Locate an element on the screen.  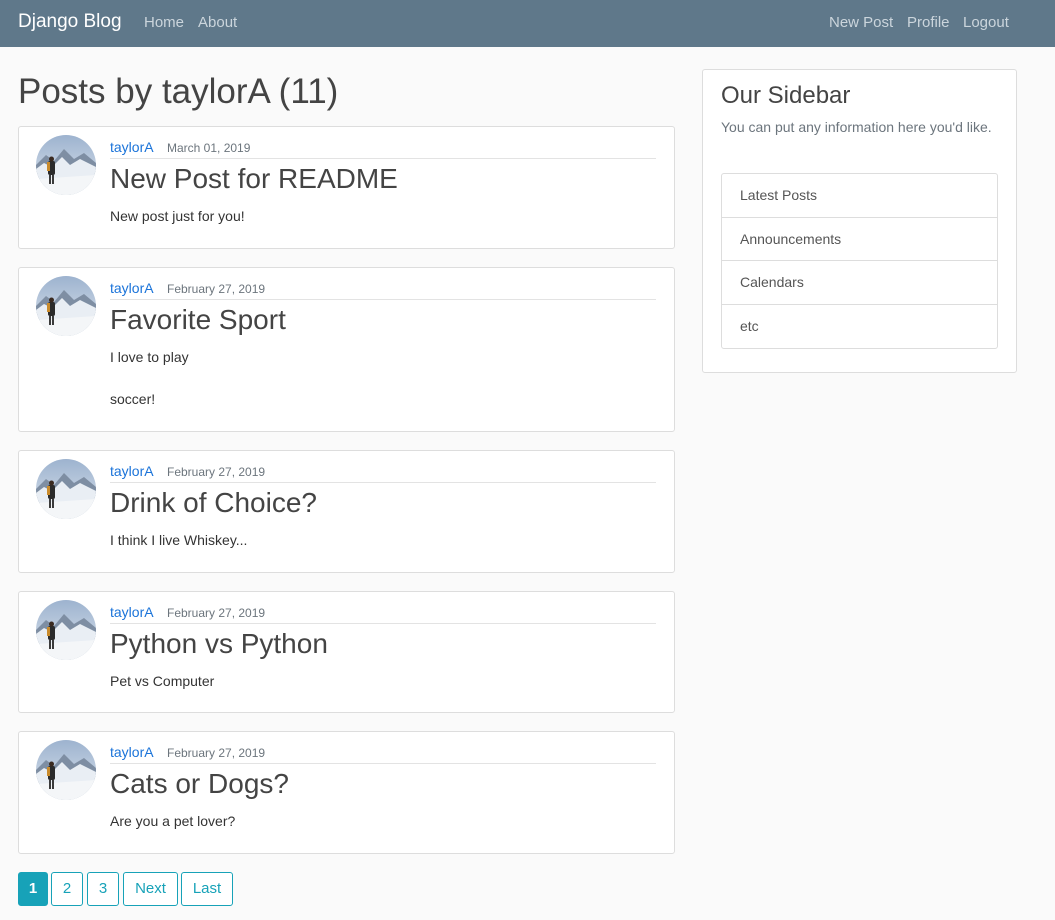
post-content-paragraph: soccer! is located at coordinates (133, 399).